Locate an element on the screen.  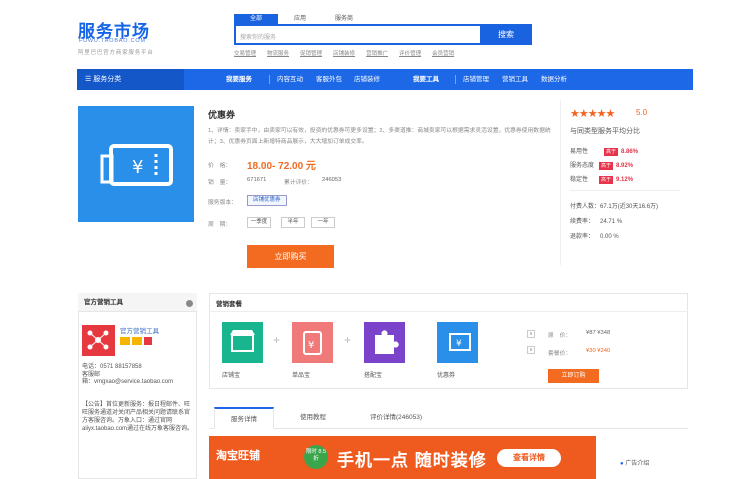
period-quarter: 一季度 is located at coordinates (259, 222).